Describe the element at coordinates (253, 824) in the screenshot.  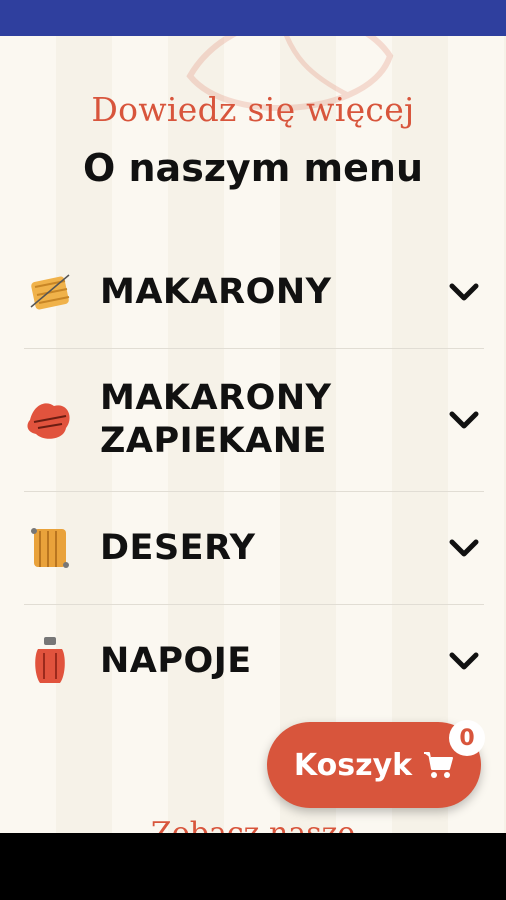
I see `see-more-link: Zobacz nasze` at that location.